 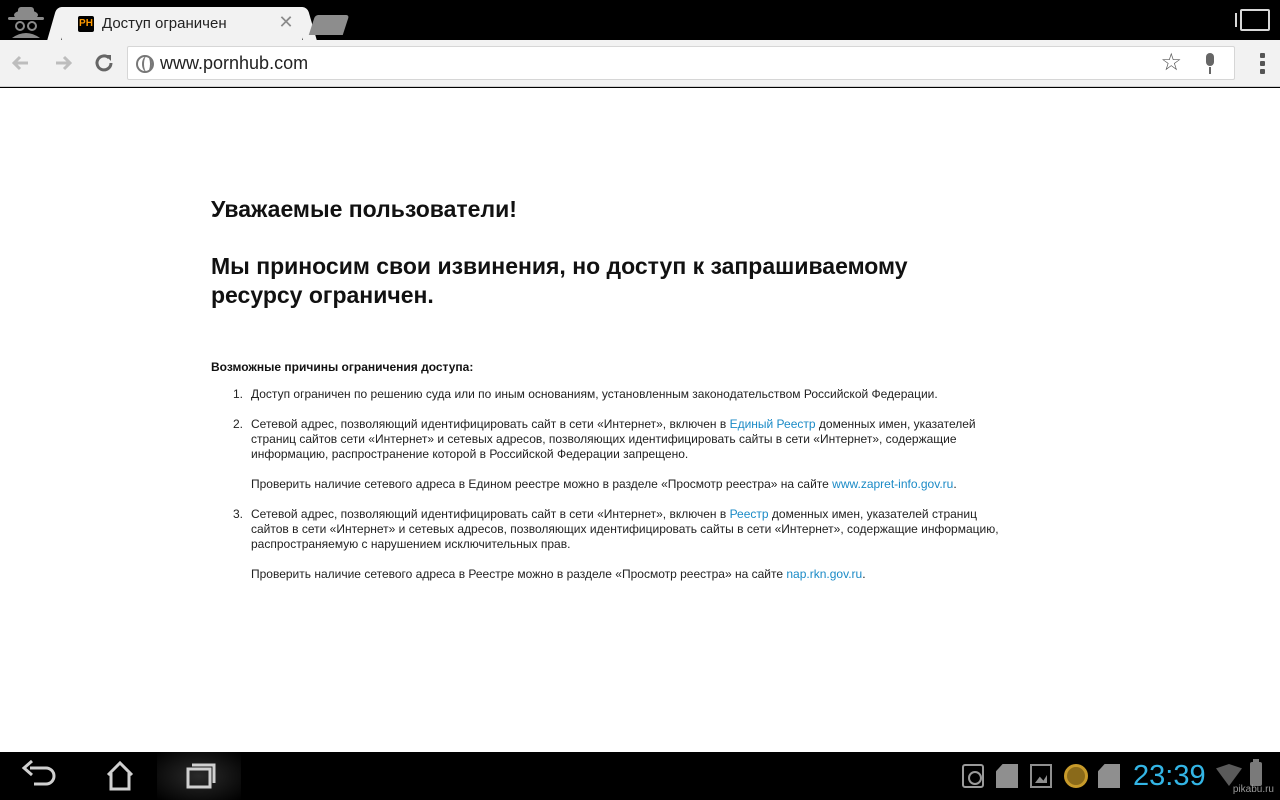 I want to click on new-tab-button, so click(x=329, y=25).